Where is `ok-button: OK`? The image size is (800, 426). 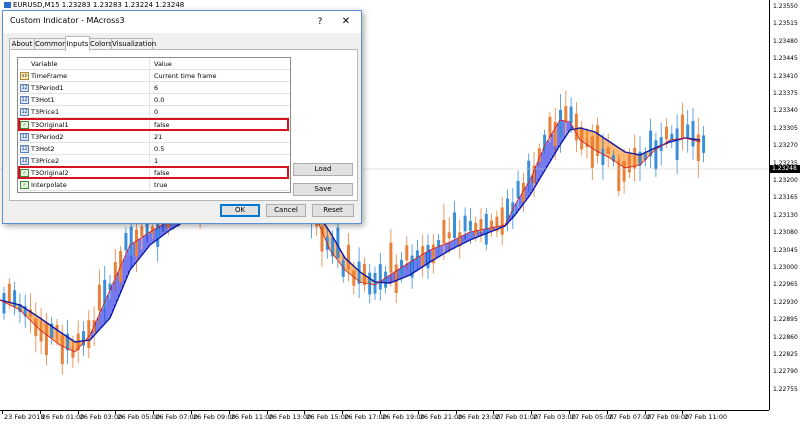 ok-button: OK is located at coordinates (240, 210).